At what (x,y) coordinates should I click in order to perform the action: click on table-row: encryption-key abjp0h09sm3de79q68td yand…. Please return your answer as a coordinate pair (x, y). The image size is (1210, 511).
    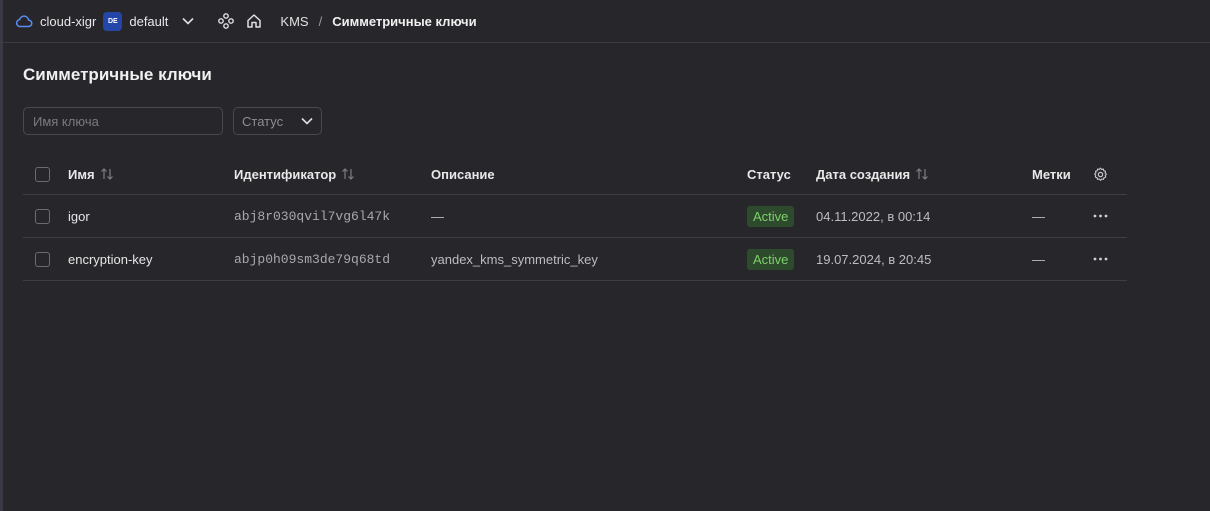
    Looking at the image, I should click on (575, 259).